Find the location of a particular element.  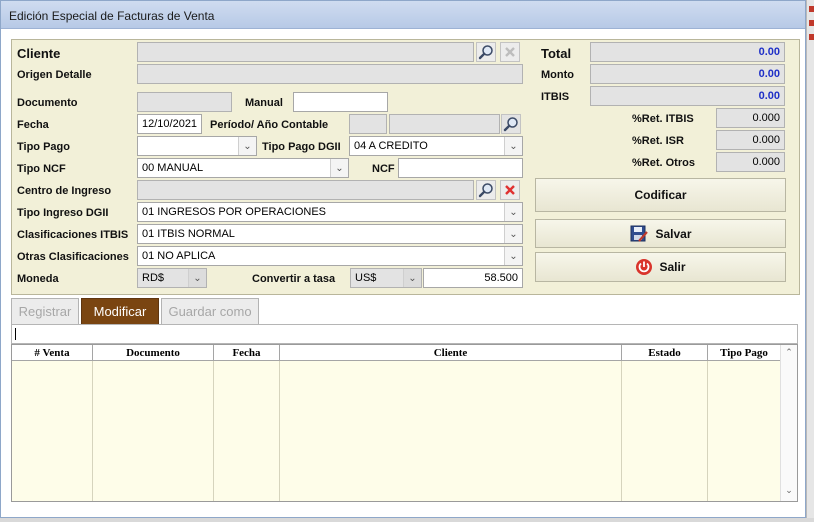

cliente-label: Cliente is located at coordinates (39, 53).